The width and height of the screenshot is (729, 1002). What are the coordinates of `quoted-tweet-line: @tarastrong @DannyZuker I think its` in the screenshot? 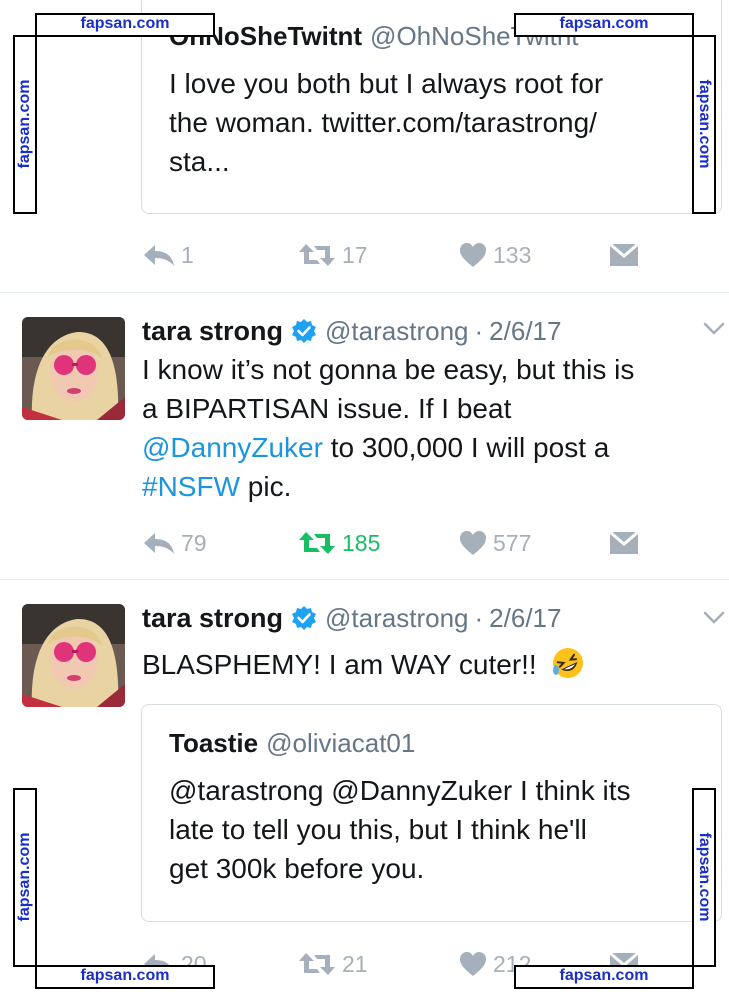 It's located at (400, 790).